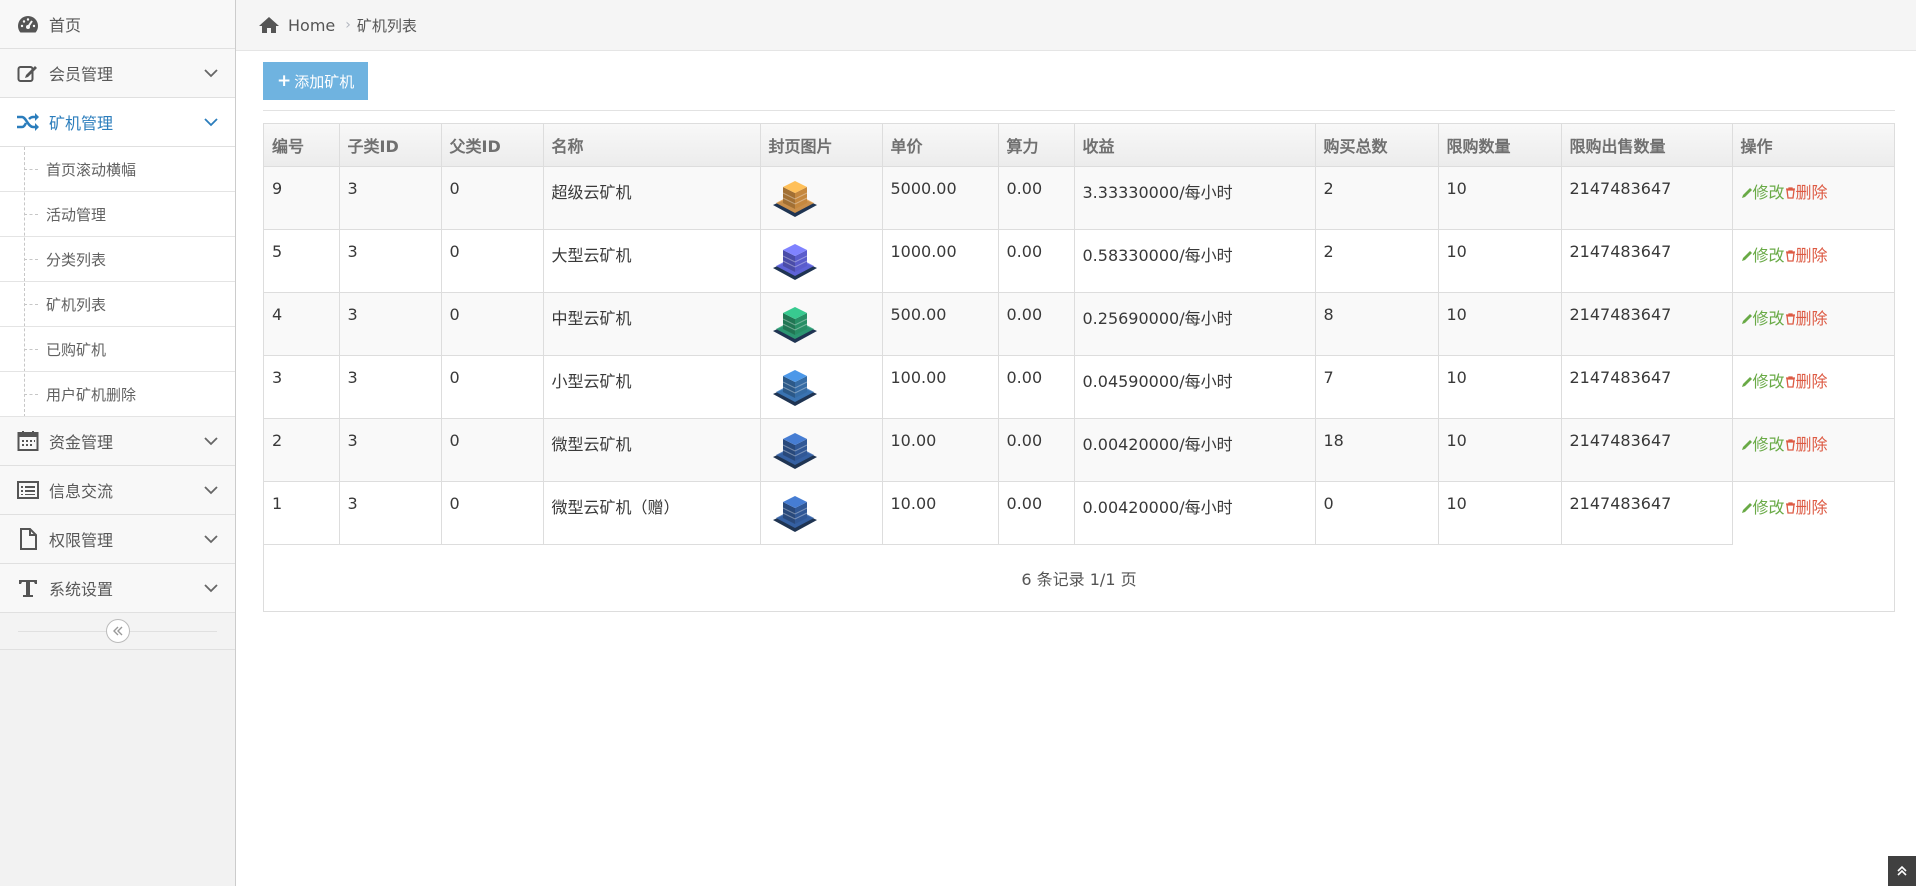  What do you see at coordinates (1194, 387) in the screenshot?
I see `cell-income: 0.04590000/每小时` at bounding box center [1194, 387].